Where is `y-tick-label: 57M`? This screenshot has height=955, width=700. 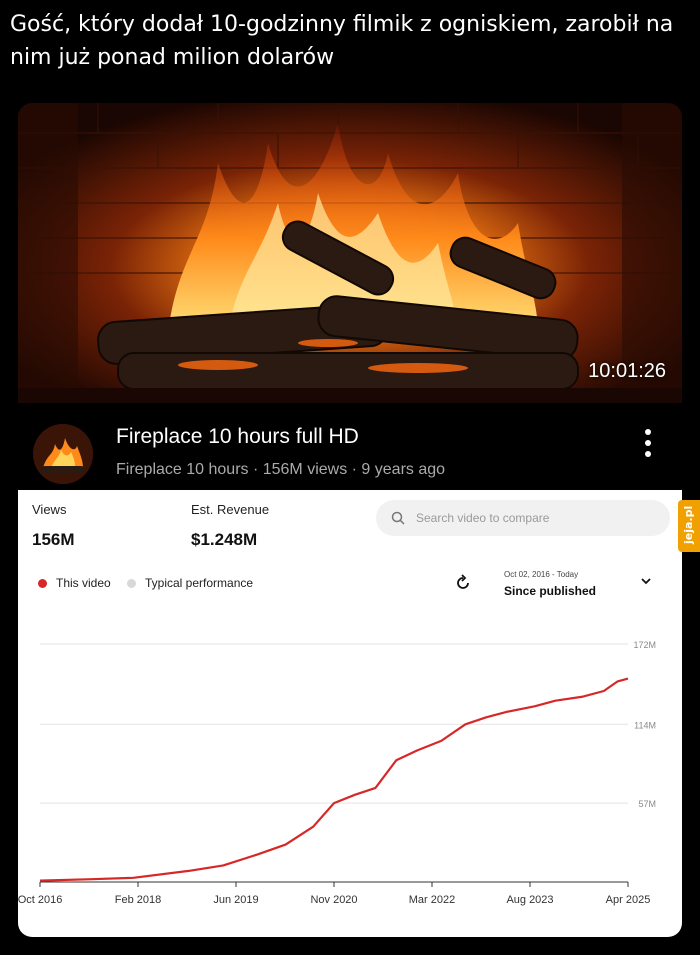 y-tick-label: 57M is located at coordinates (647, 804).